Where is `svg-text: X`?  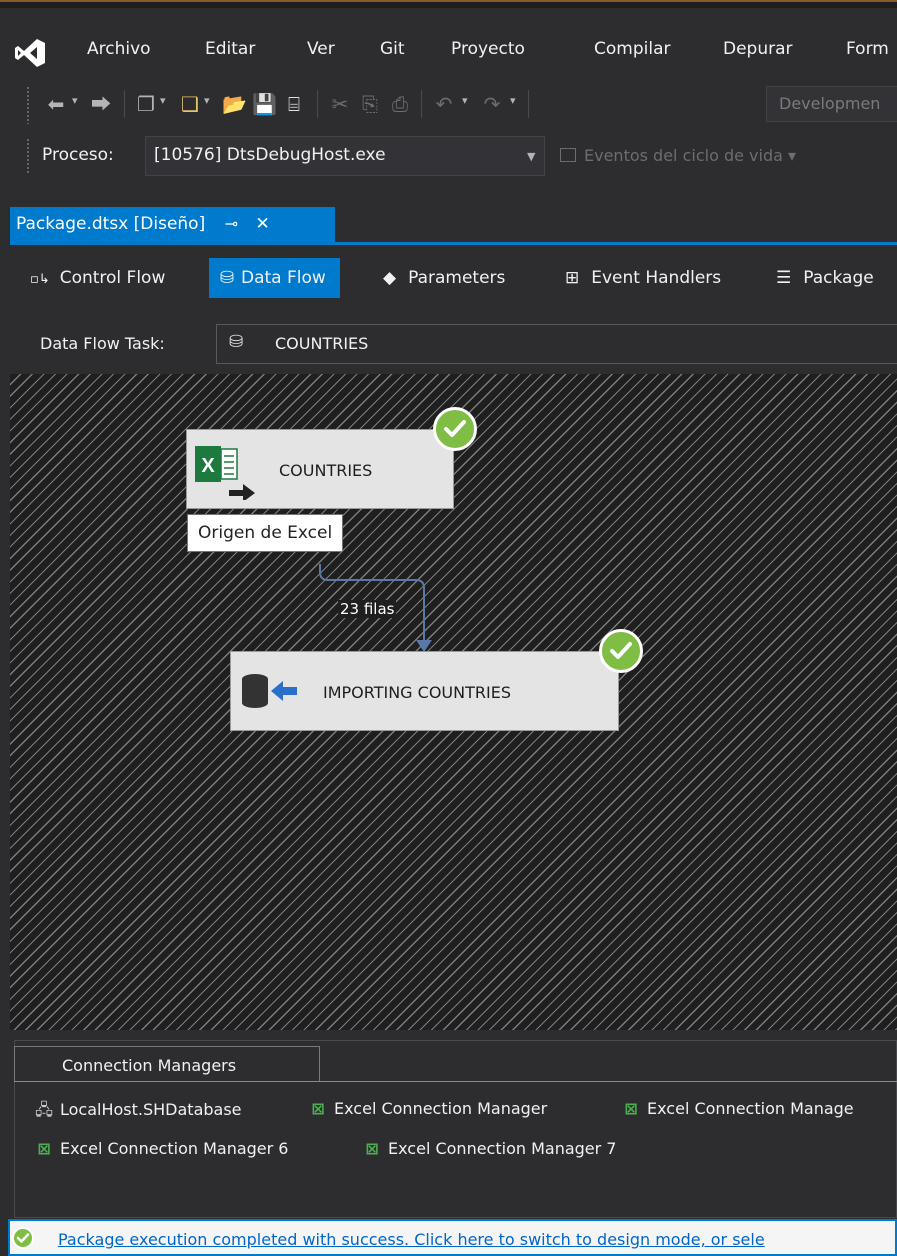
svg-text: X is located at coordinates (208, 466).